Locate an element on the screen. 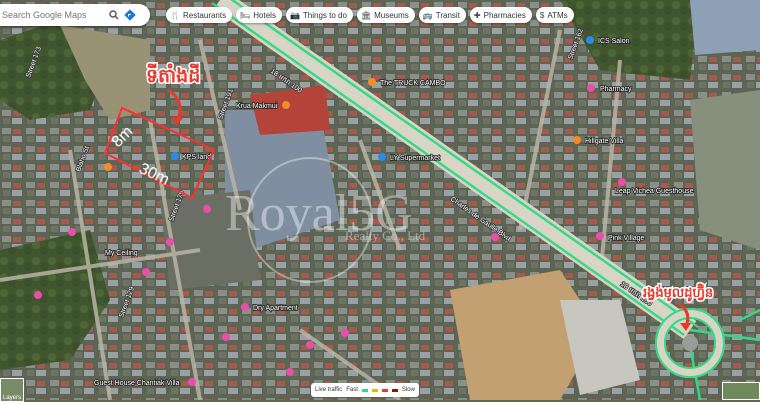 This screenshot has width=760, height=402. atm-icon: $ is located at coordinates (542, 15).